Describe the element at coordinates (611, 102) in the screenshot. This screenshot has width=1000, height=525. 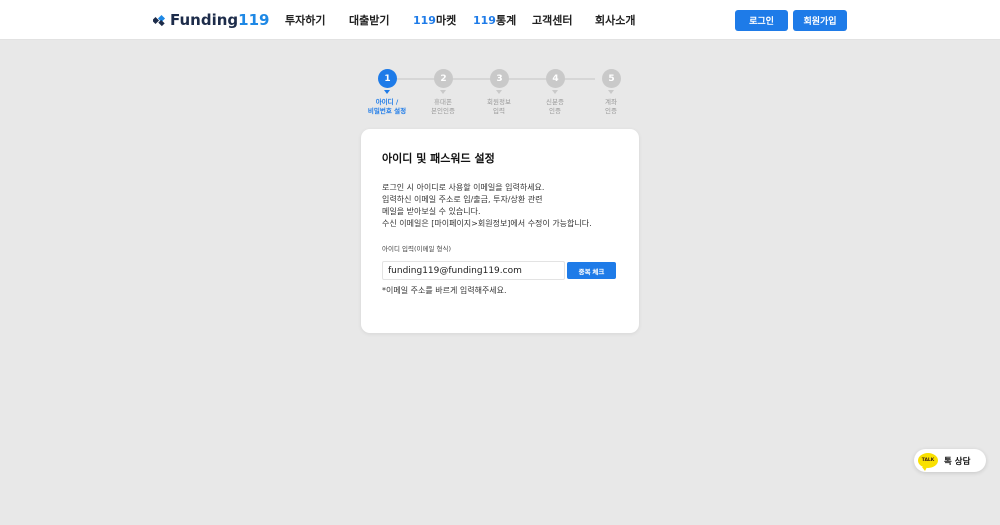
I see `step-5-label-line1: 계좌` at that location.